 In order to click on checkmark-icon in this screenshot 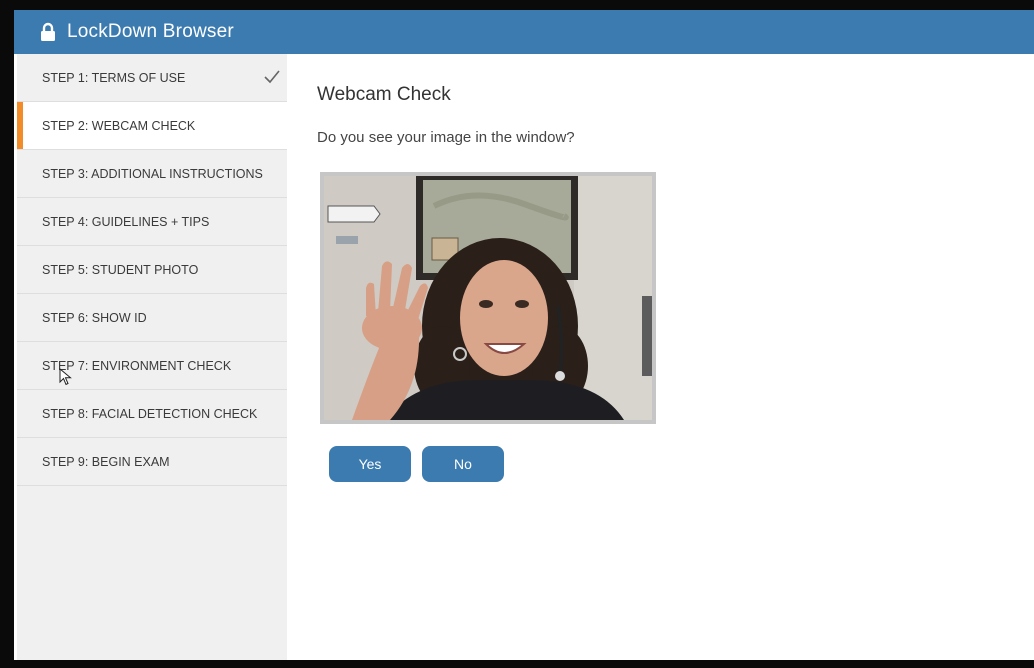, I will do `click(272, 77)`.